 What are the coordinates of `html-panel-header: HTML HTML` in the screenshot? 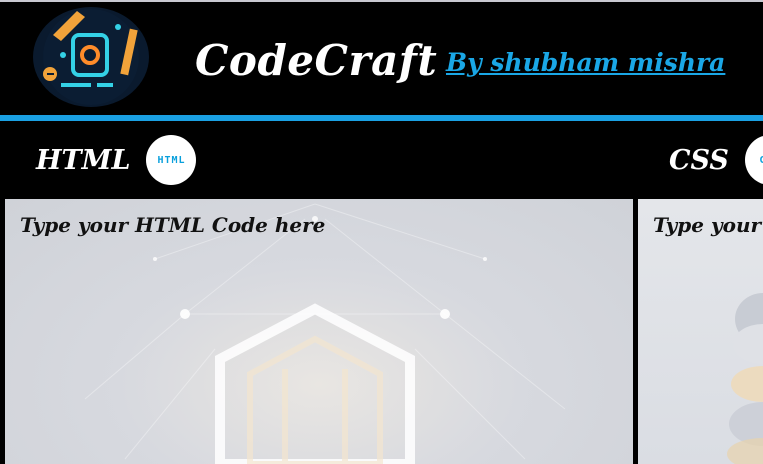 It's located at (116, 160).